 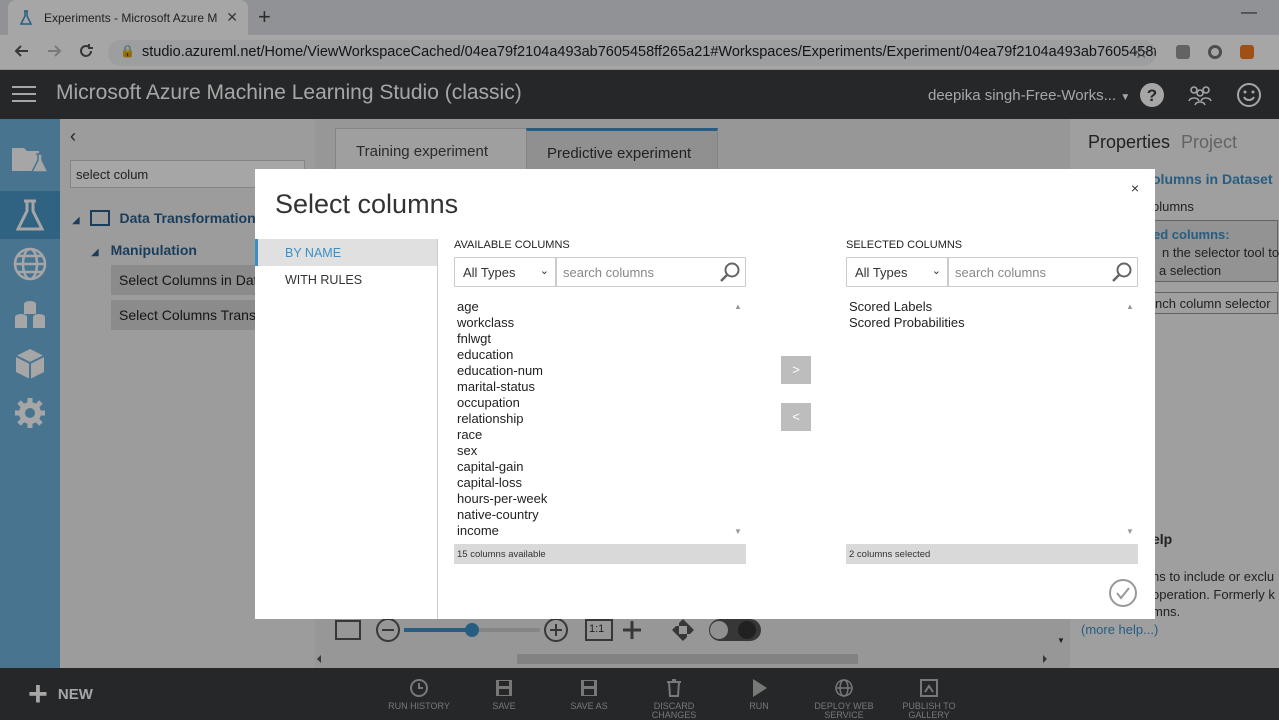 I want to click on available-column-item: age, so click(x=600, y=307).